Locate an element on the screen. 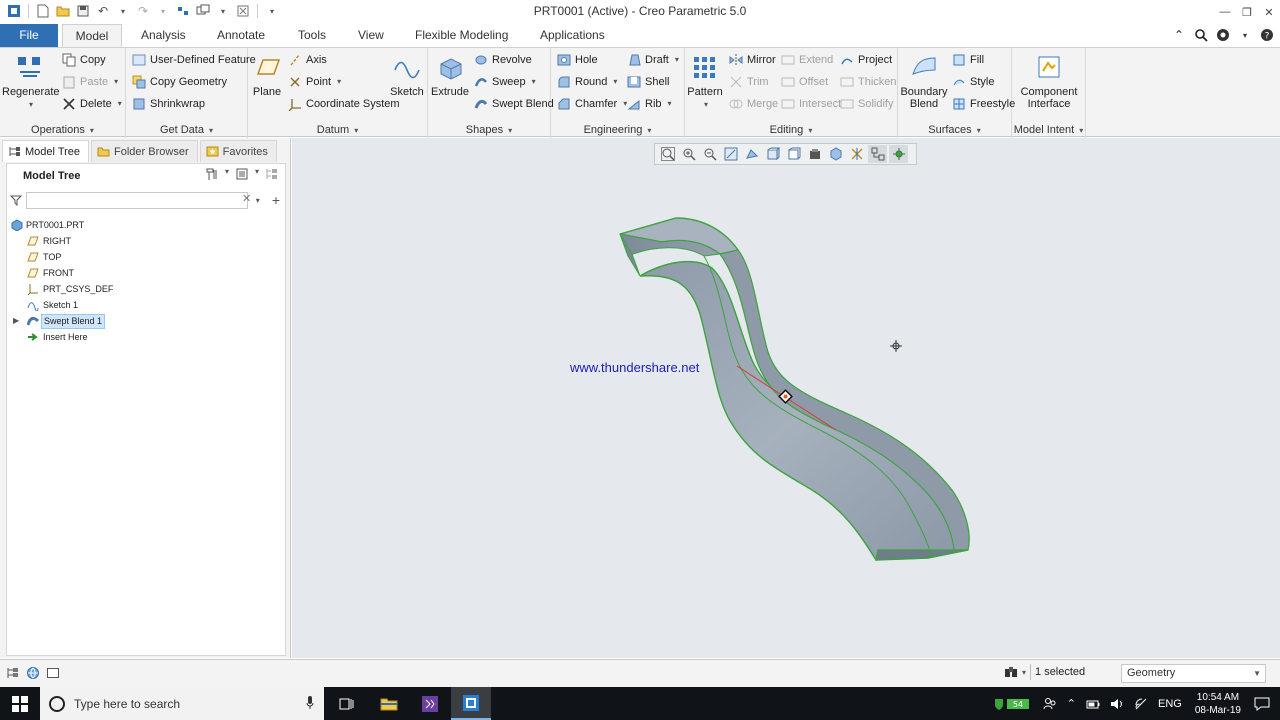 The width and height of the screenshot is (1280, 720). extend-button: Extend is located at coordinates (807, 60).